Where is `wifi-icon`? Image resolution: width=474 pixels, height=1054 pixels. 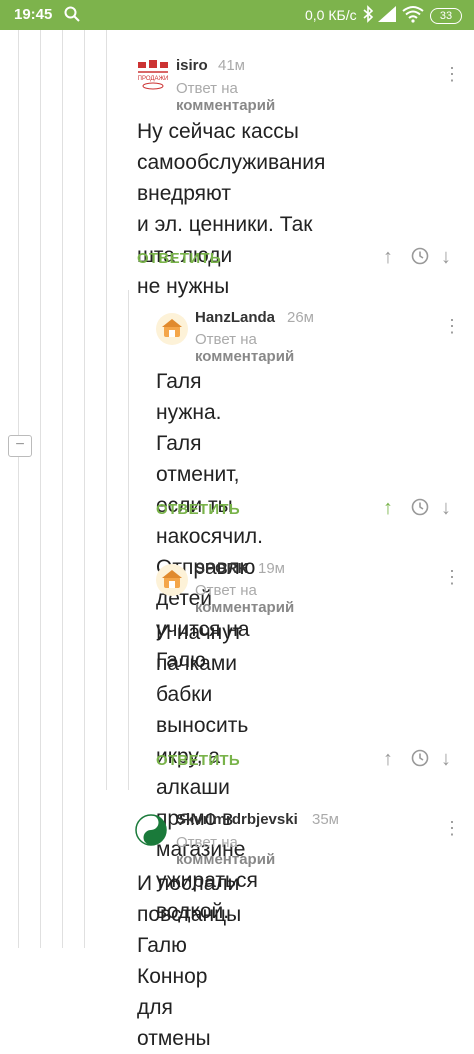 wifi-icon is located at coordinates (413, 16).